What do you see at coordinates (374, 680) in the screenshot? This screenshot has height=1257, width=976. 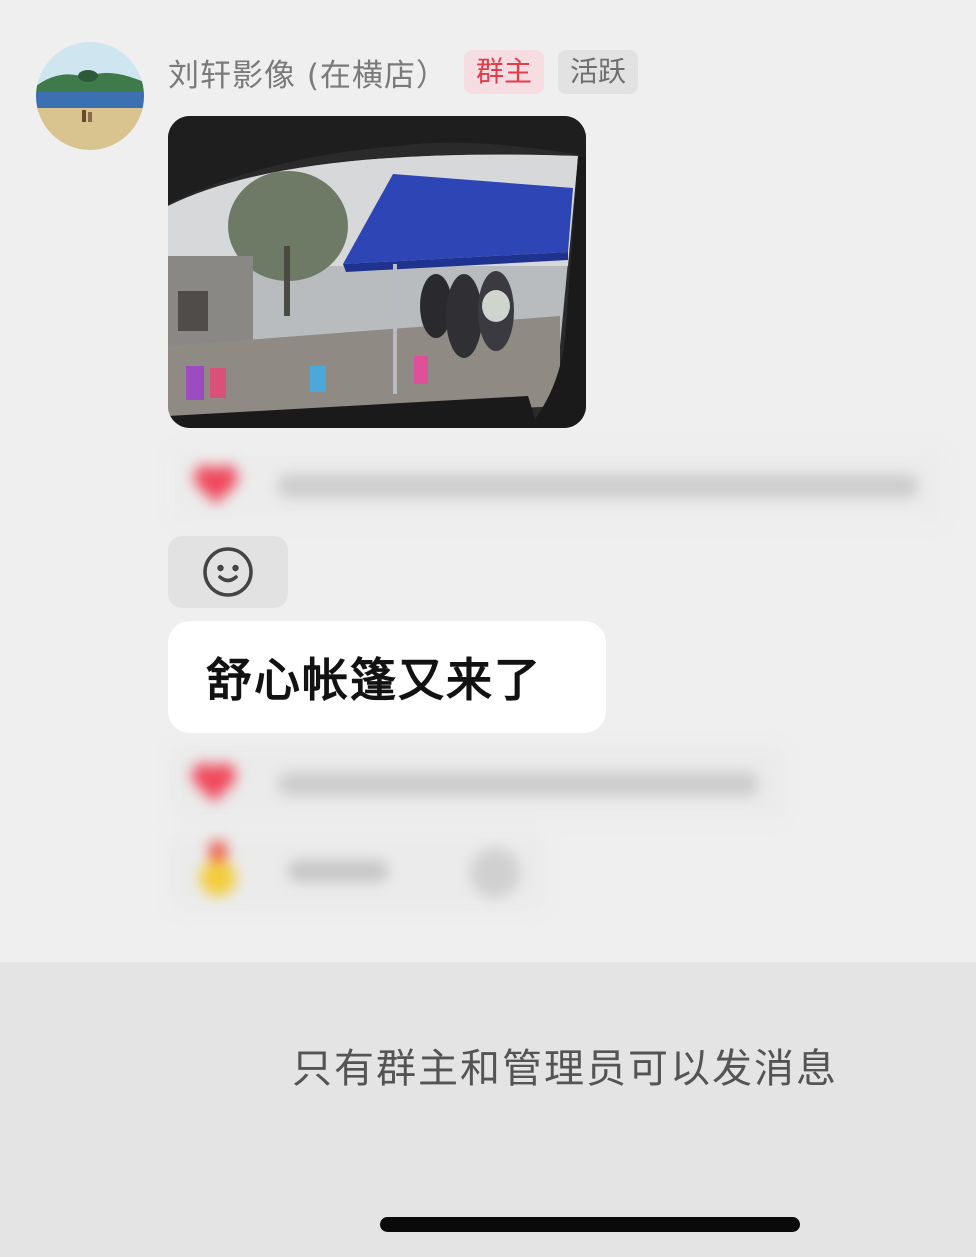 I see `message-text: 舒心帐篷又来了` at bounding box center [374, 680].